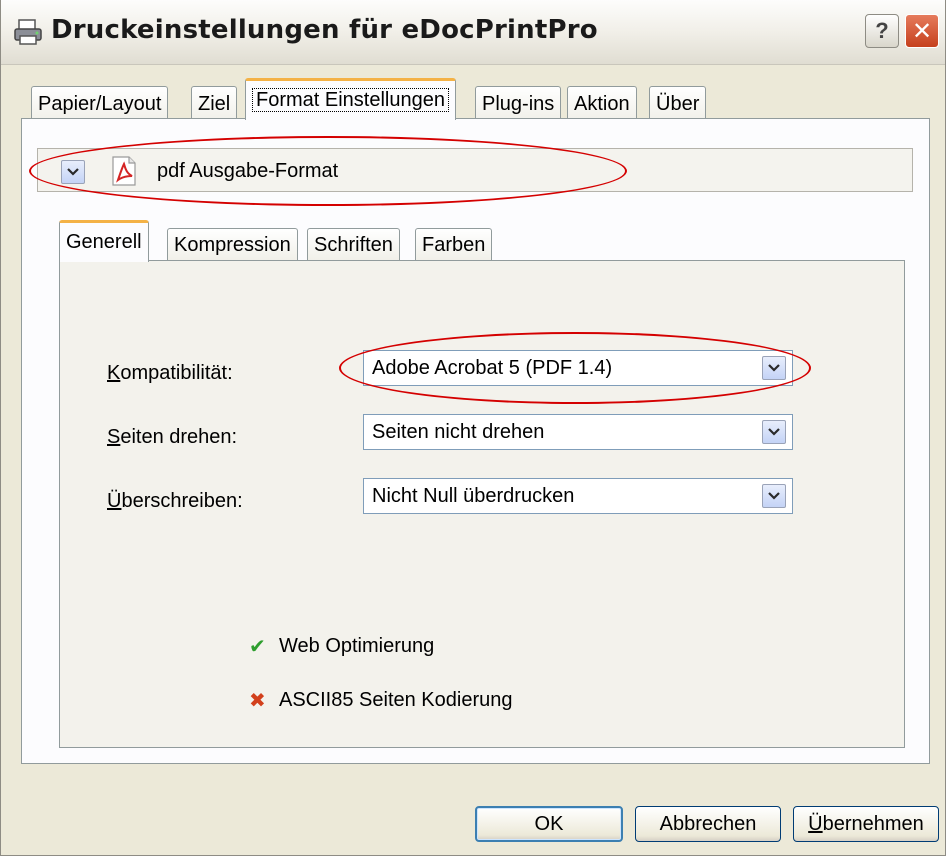 The width and height of the screenshot is (946, 856). I want to click on tab-papier-layout: Papier/Layout, so click(100, 104).